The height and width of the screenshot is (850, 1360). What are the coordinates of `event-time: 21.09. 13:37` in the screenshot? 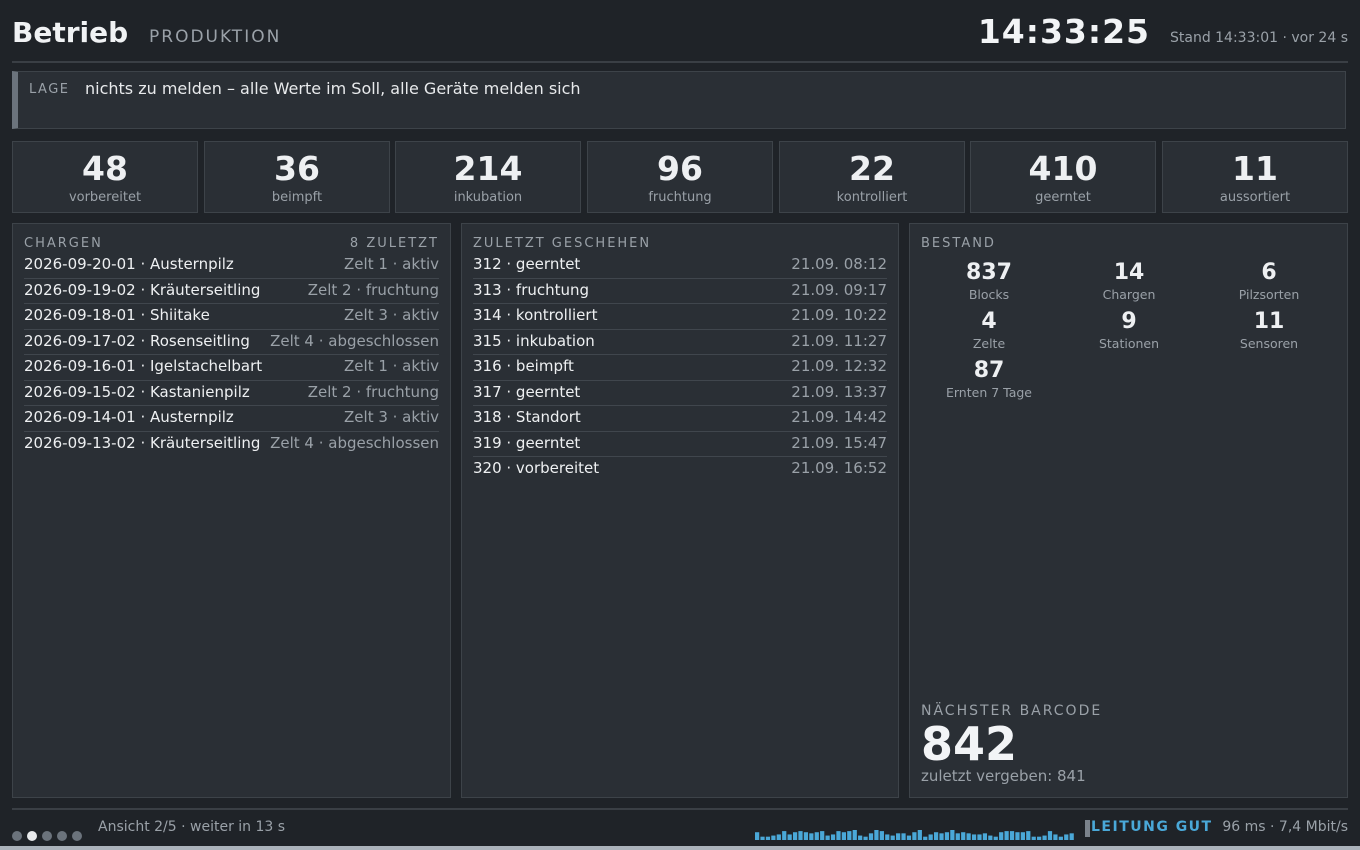 It's located at (839, 391).